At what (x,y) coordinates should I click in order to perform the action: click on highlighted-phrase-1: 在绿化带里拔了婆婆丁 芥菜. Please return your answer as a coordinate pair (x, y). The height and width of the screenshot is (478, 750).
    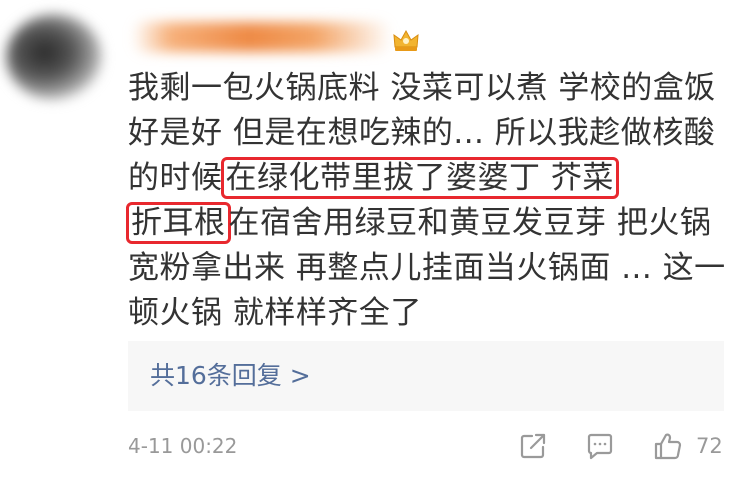
    Looking at the image, I should click on (419, 178).